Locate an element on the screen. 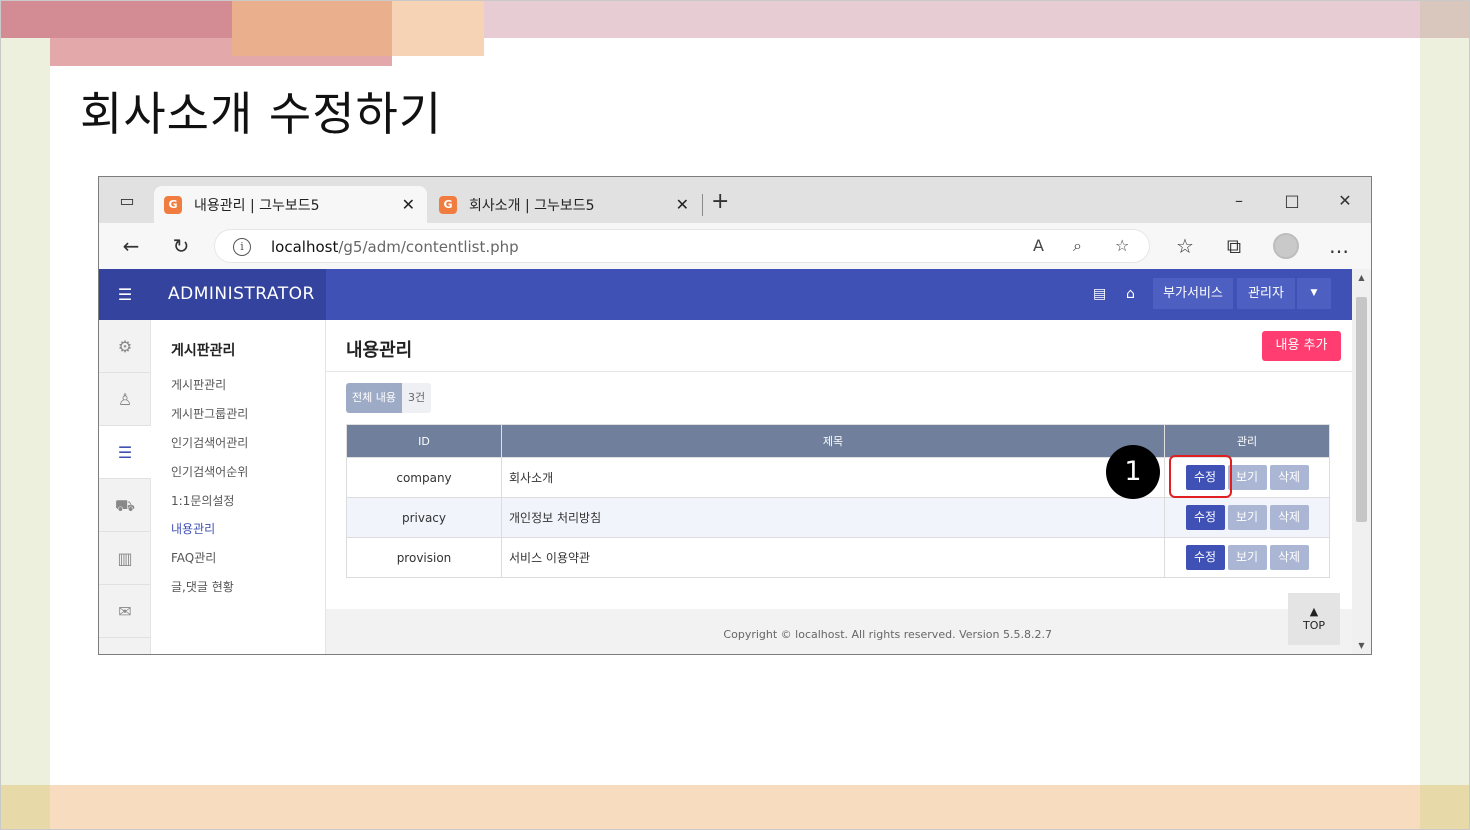 The image size is (1470, 830). board-list-icon: ☰ is located at coordinates (125, 452).